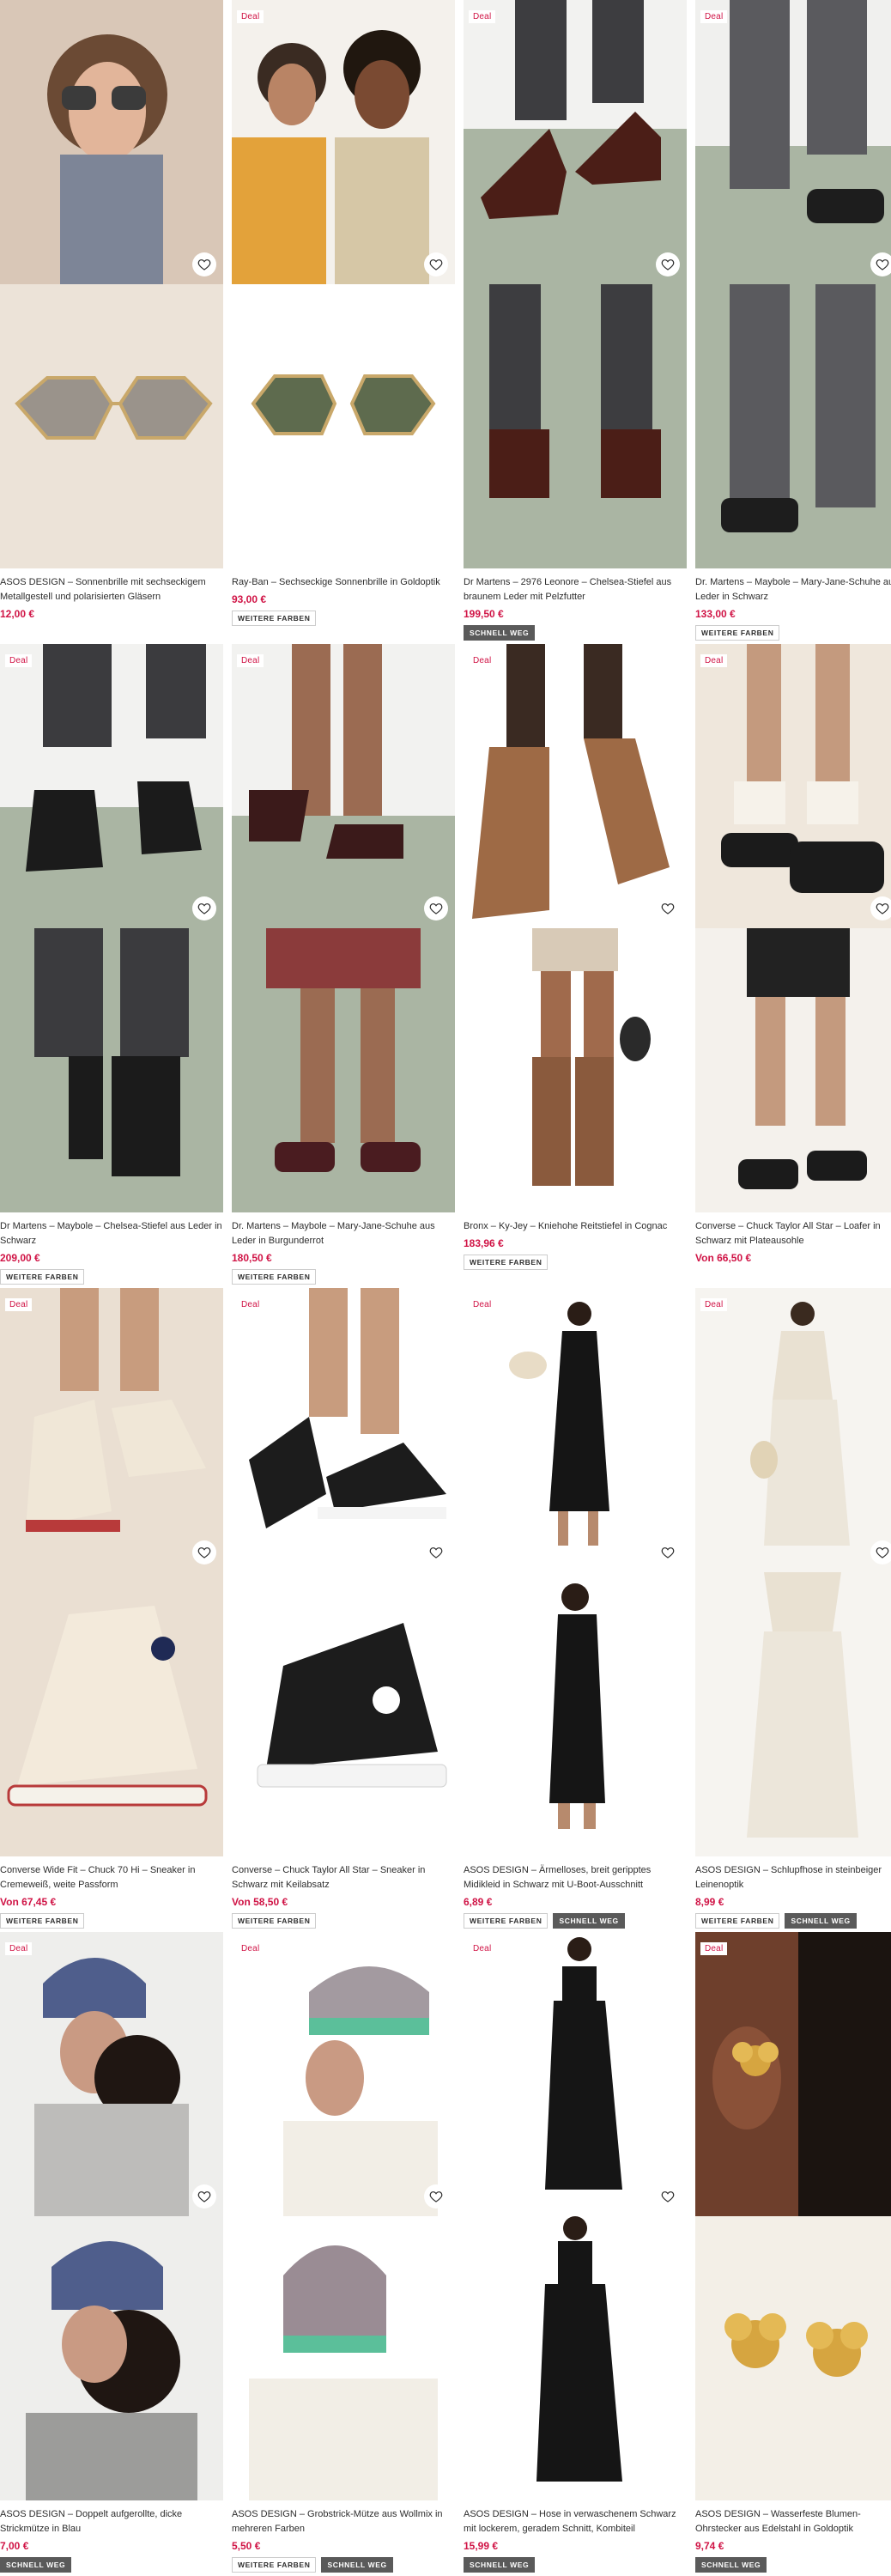 The height and width of the screenshot is (2576, 891). Describe the element at coordinates (482, 2546) in the screenshot. I see `product-price: 15,99 €` at that location.